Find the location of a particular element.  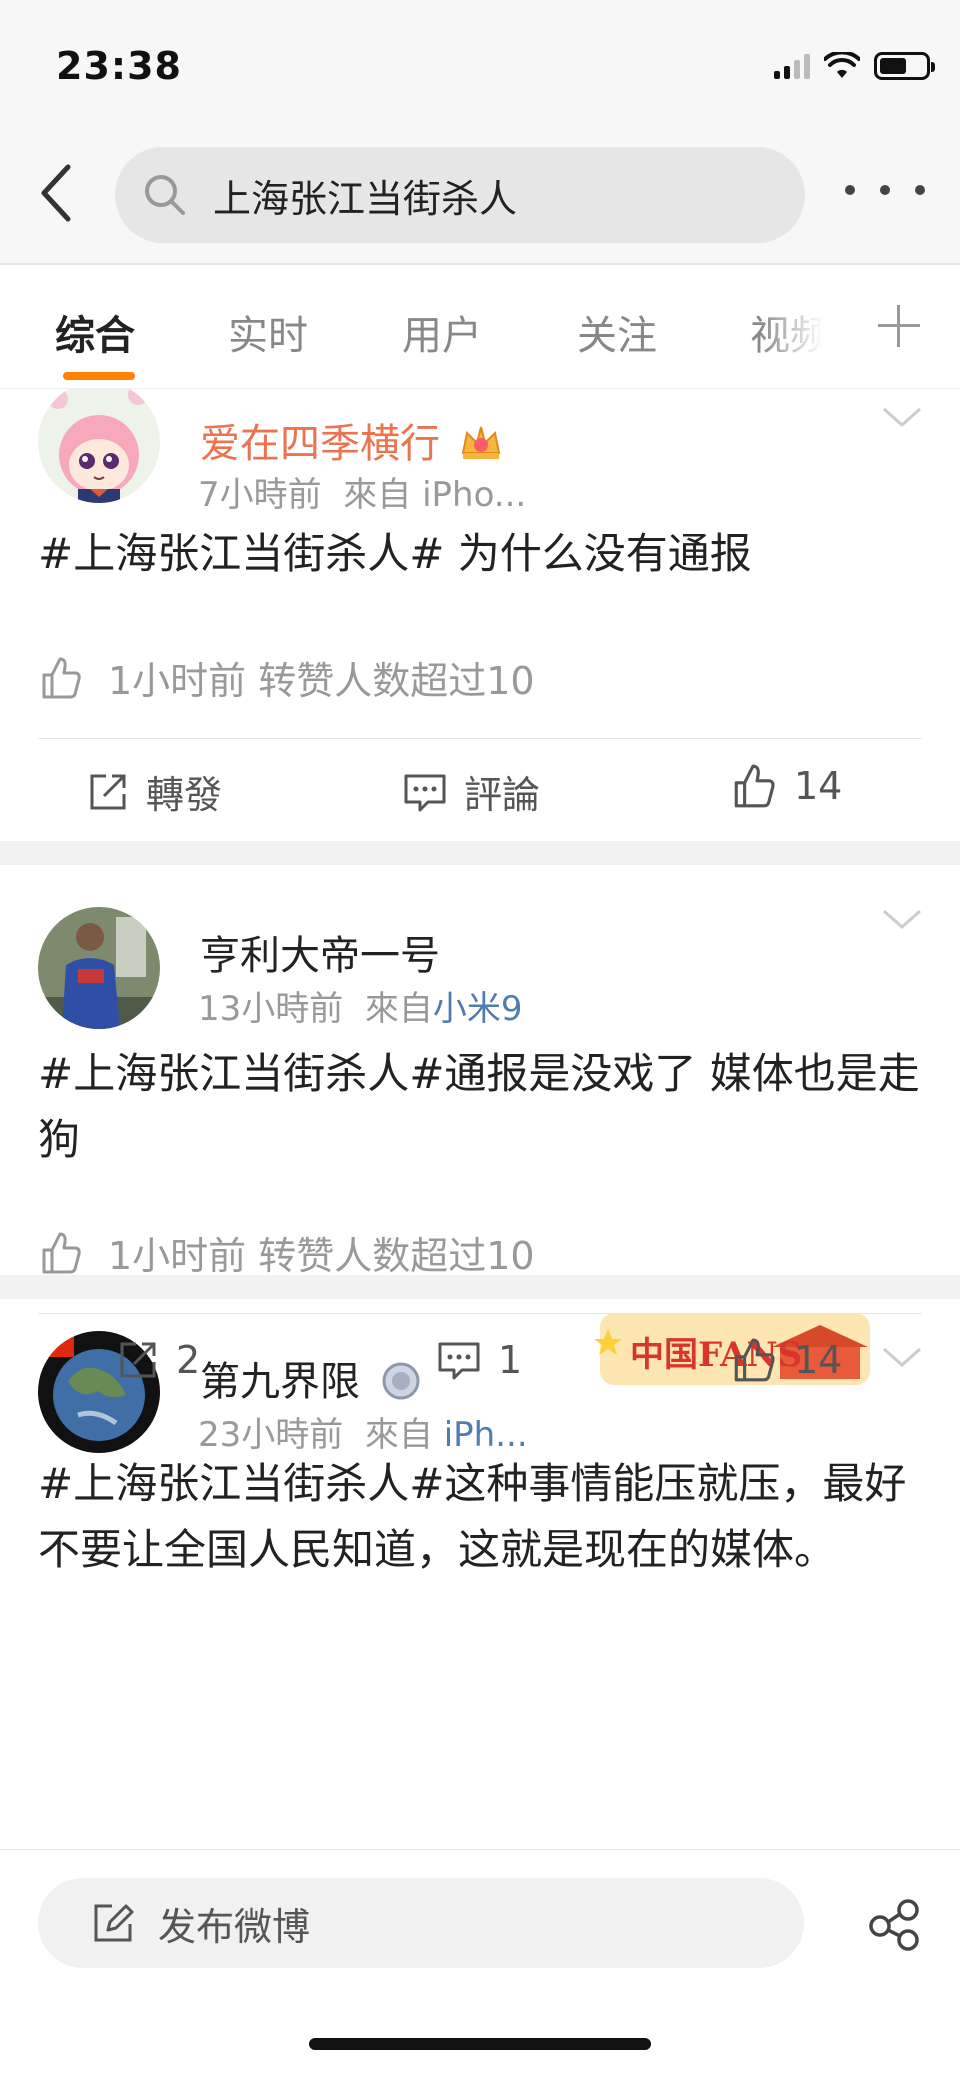

post1-divider is located at coordinates (480, 738).